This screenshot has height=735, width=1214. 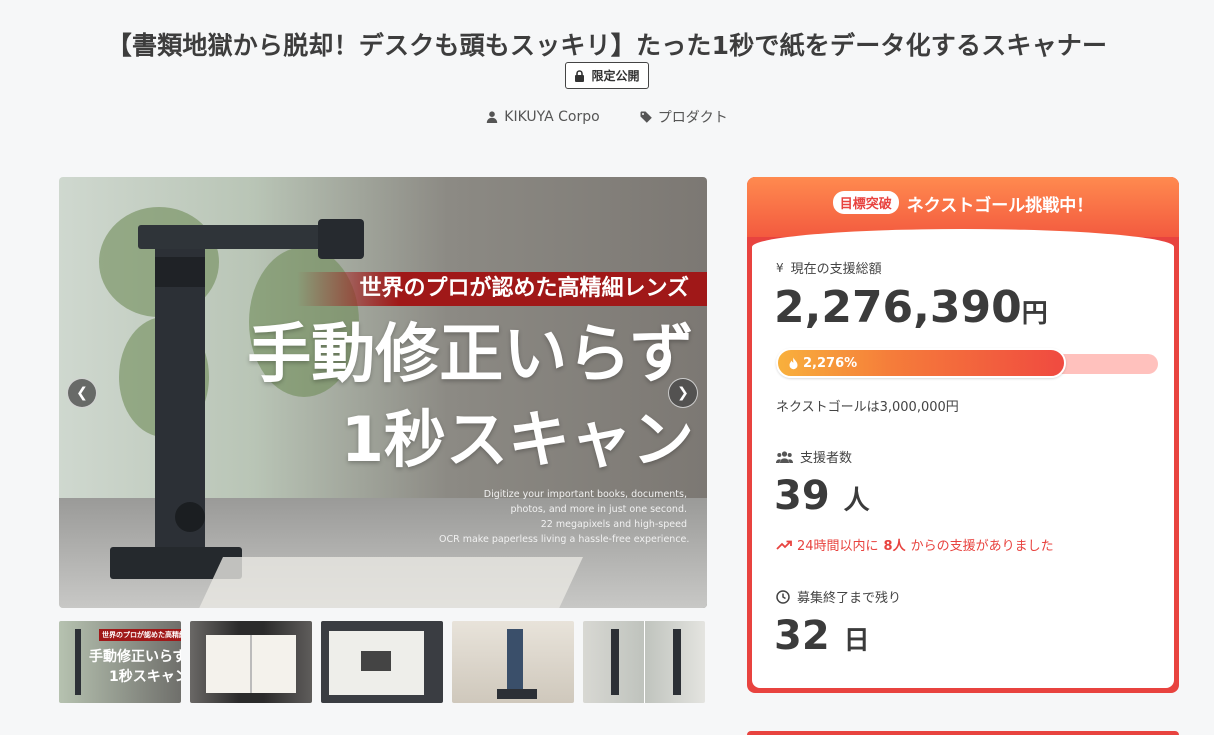 I want to click on remaining-label: 募集終了まで残り, so click(x=849, y=598).